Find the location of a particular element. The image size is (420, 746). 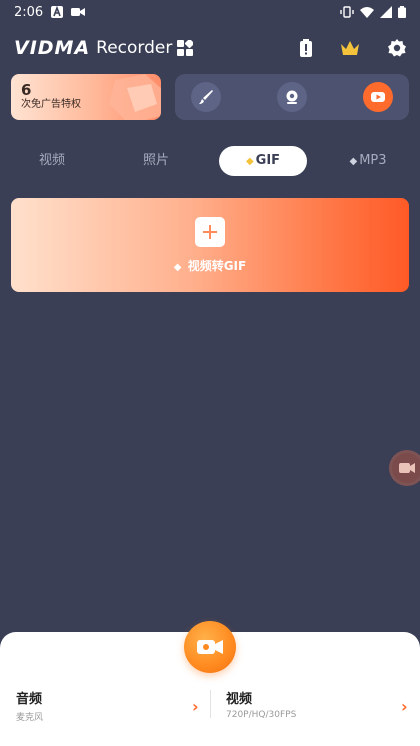

audio-source-option: 音频 麦克风 is located at coordinates (29, 705).